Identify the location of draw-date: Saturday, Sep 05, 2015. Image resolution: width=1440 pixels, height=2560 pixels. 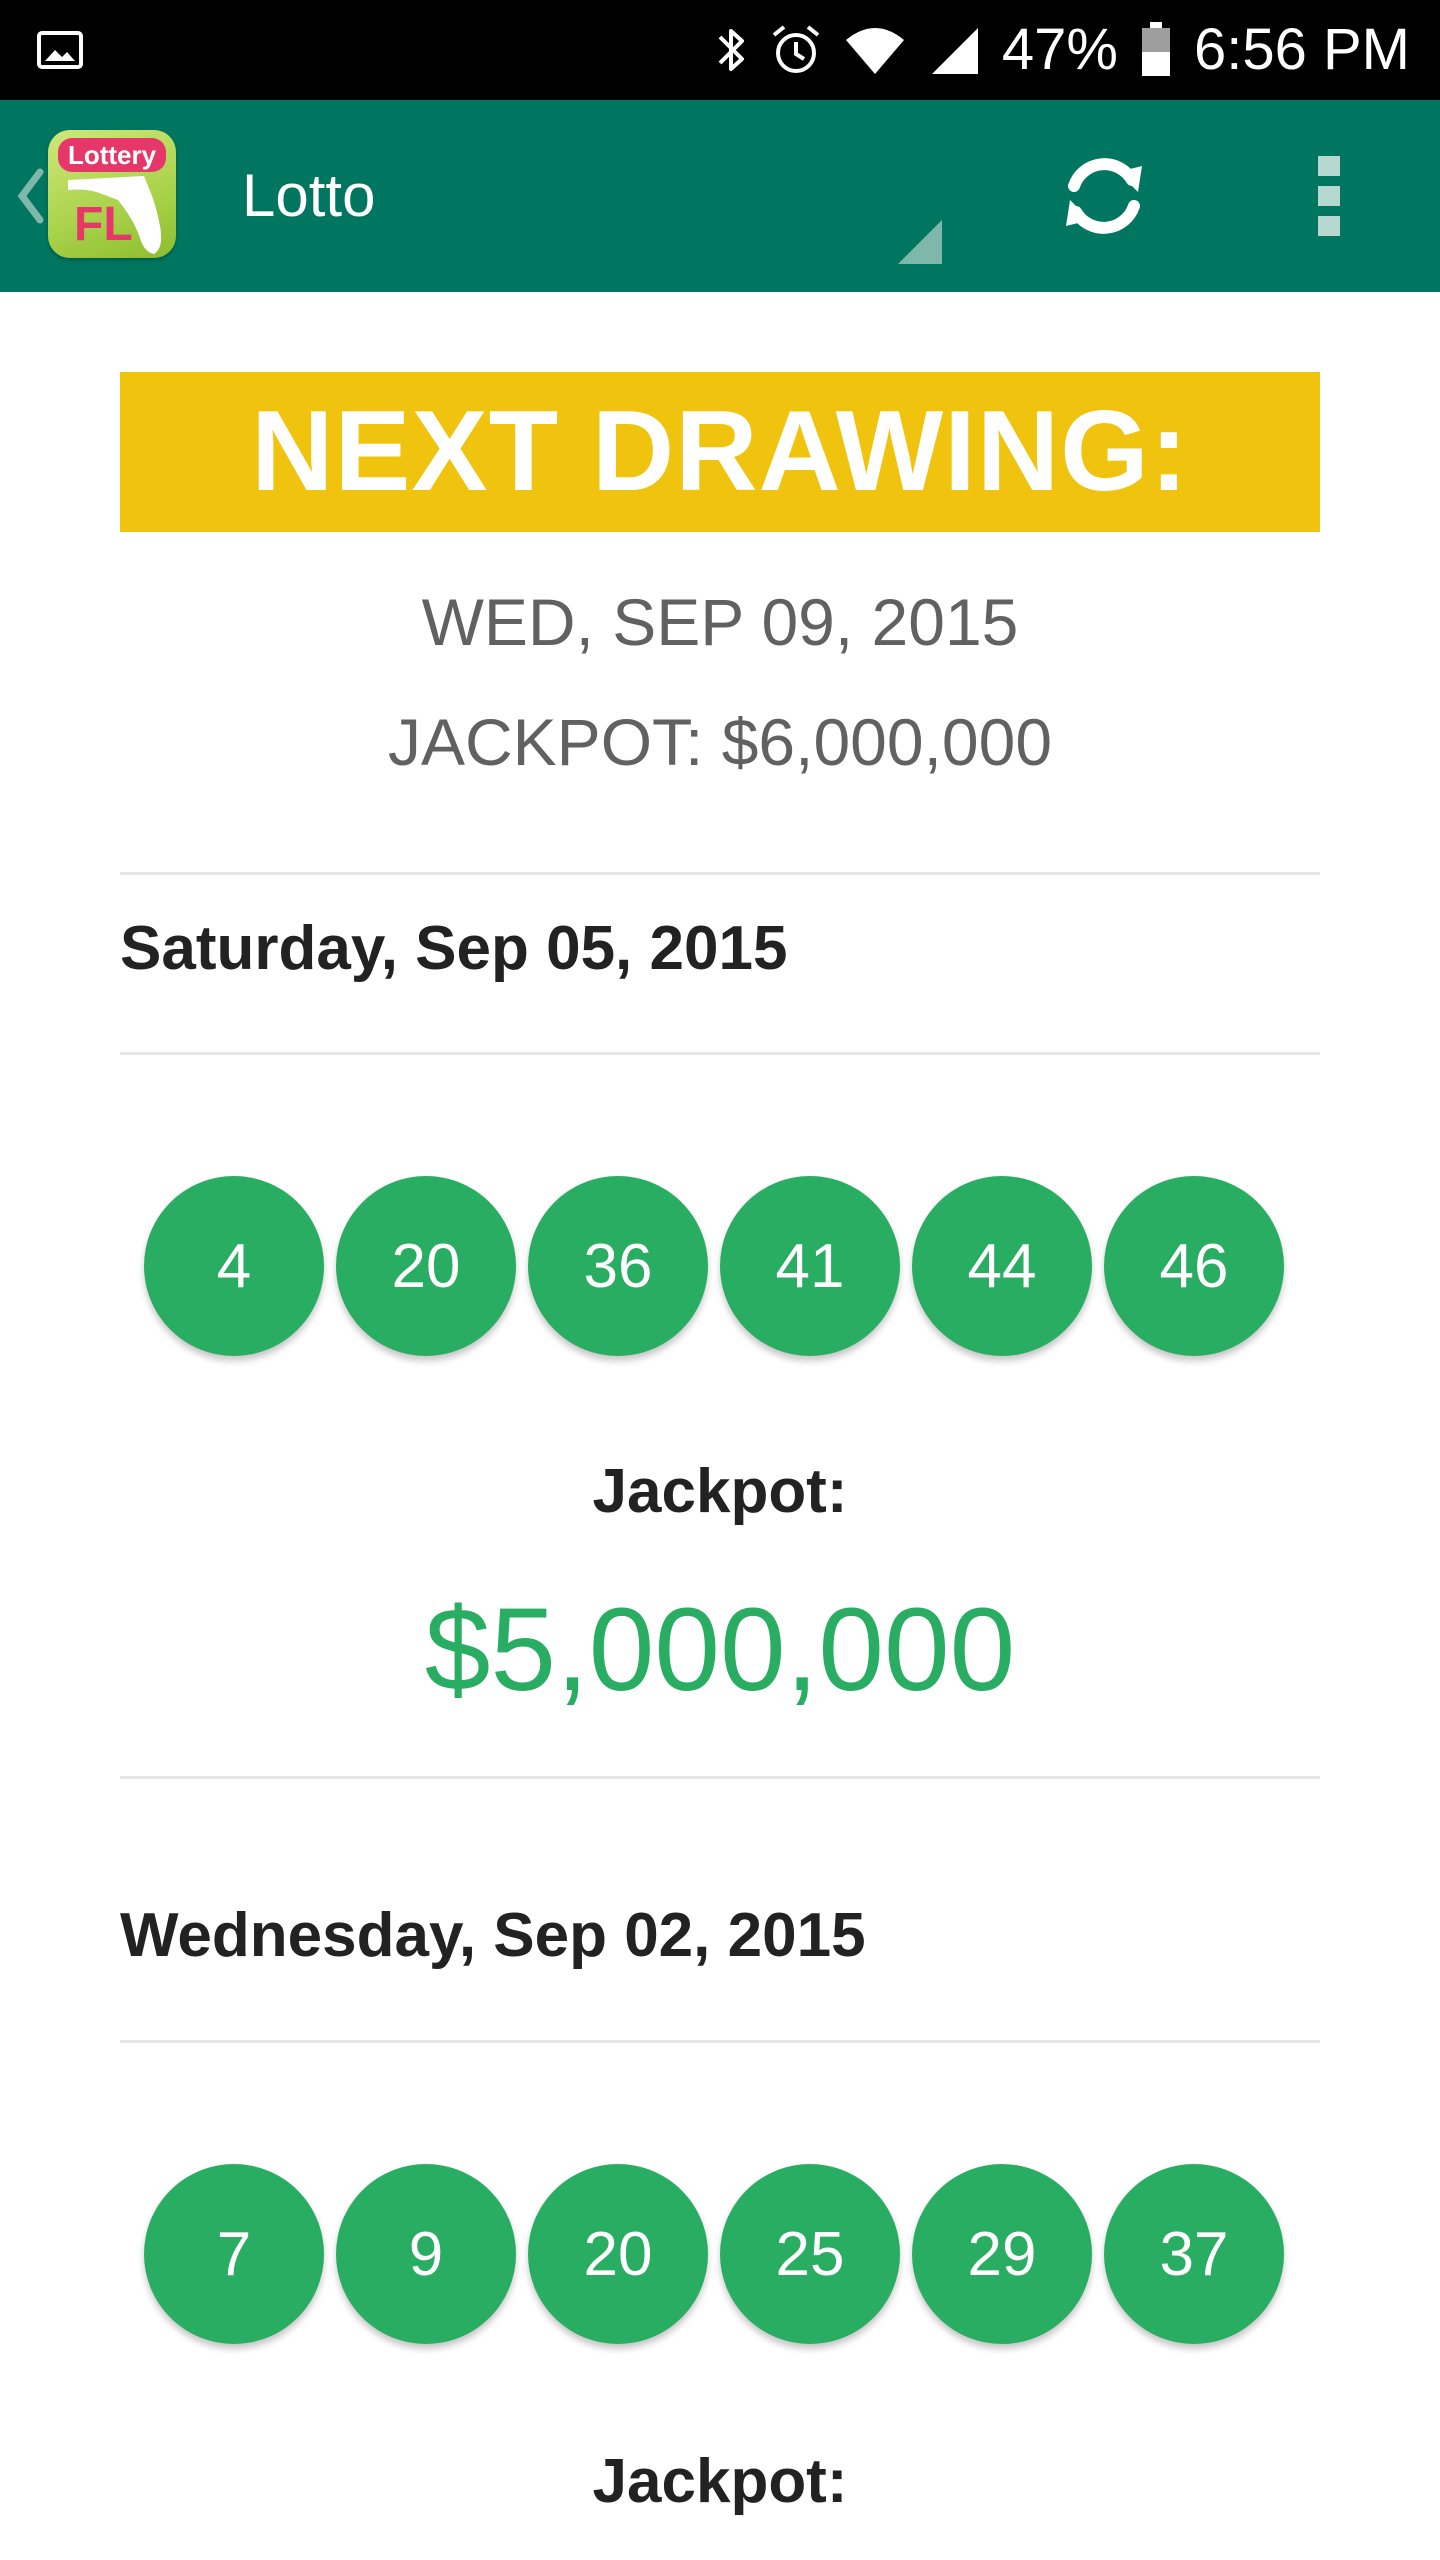
(454, 948).